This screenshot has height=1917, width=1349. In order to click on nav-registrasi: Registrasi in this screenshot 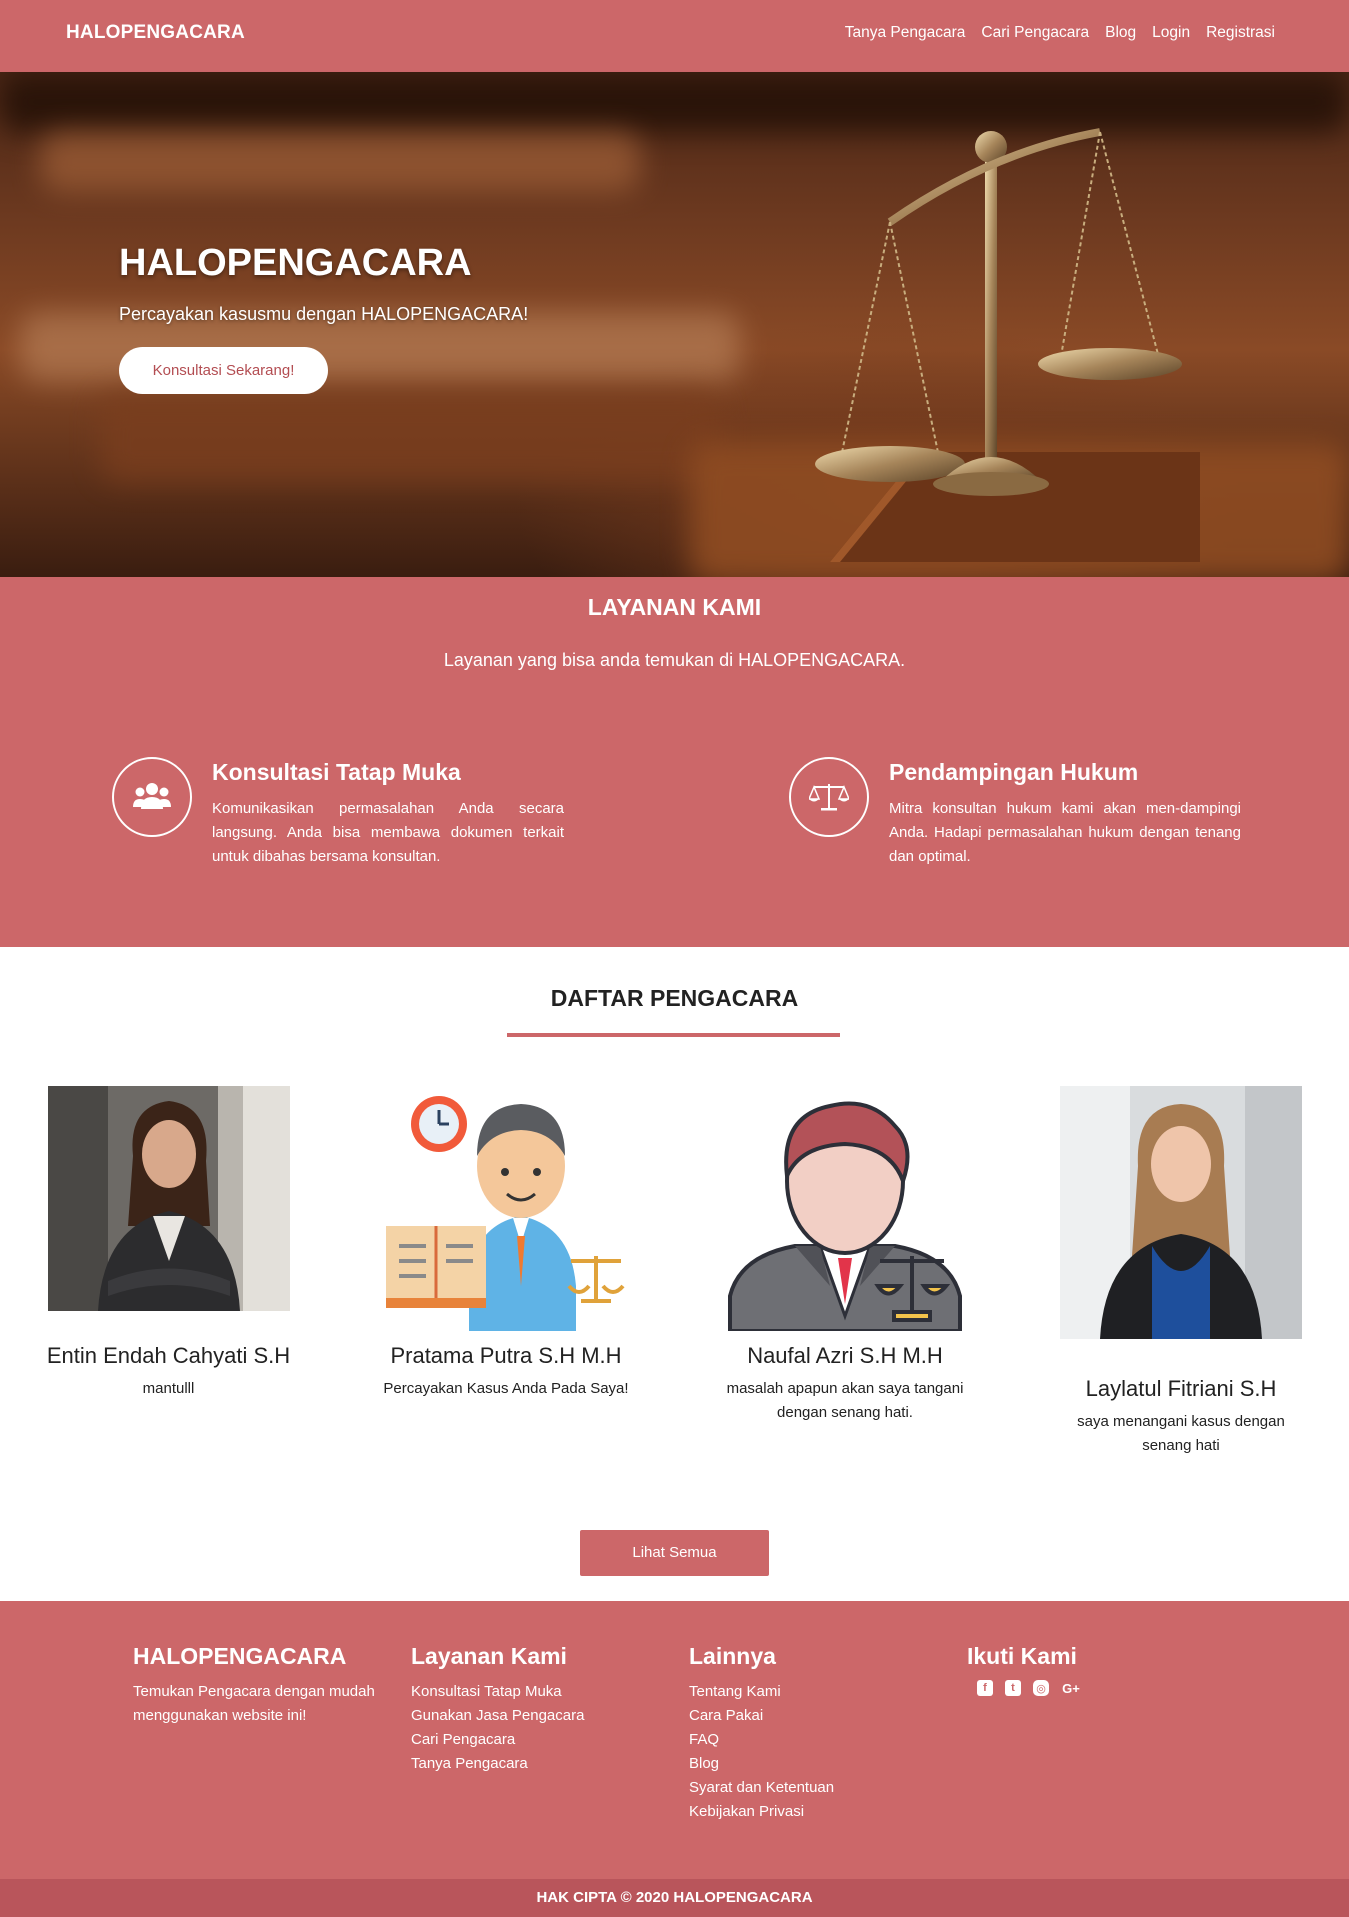, I will do `click(1240, 33)`.